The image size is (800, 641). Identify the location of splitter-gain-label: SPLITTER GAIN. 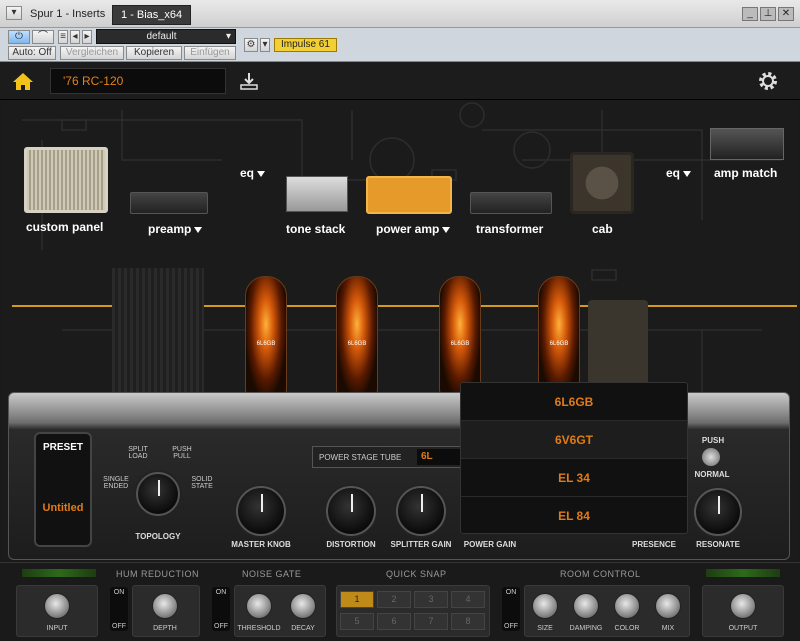
(421, 544).